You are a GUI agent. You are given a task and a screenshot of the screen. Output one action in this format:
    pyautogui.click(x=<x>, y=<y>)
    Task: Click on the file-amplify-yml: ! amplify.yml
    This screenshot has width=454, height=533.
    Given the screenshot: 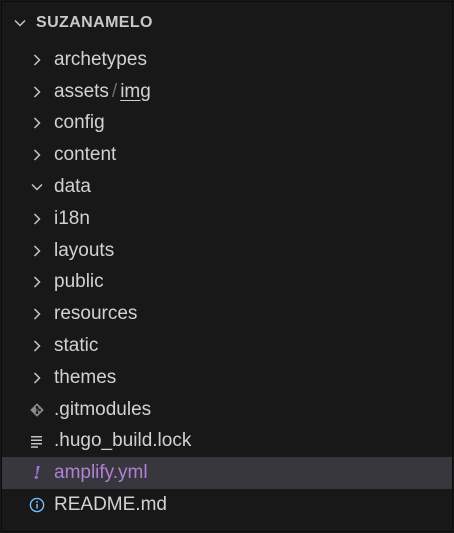 What is the action you would take?
    pyautogui.click(x=227, y=473)
    